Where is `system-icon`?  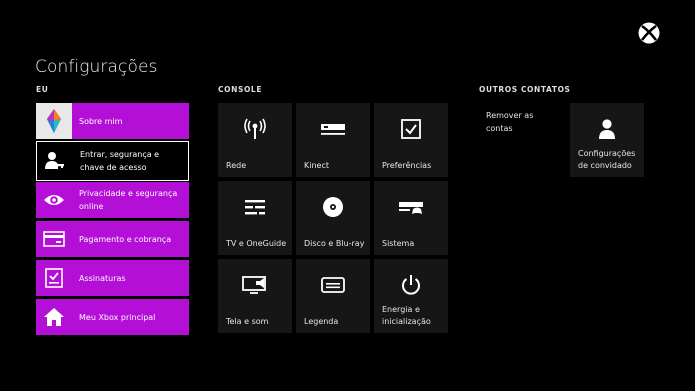
system-icon is located at coordinates (411, 207).